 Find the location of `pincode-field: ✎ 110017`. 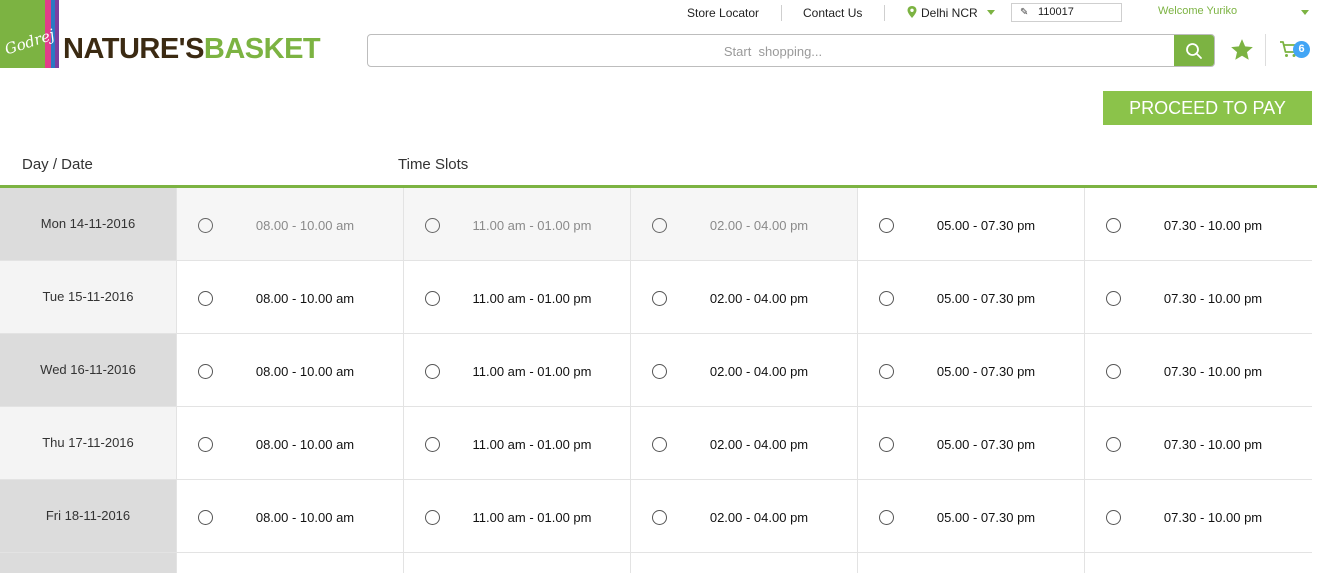

pincode-field: ✎ 110017 is located at coordinates (1066, 12).